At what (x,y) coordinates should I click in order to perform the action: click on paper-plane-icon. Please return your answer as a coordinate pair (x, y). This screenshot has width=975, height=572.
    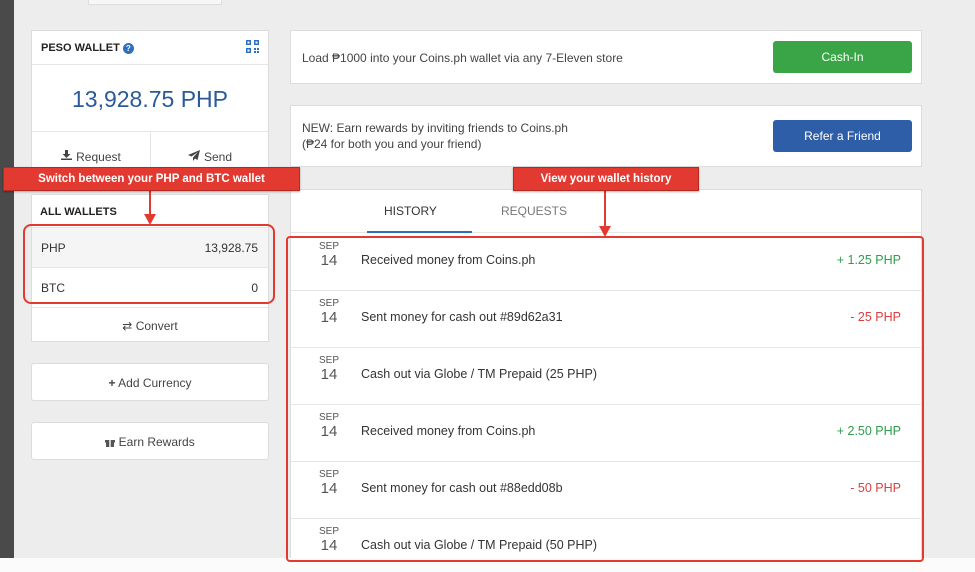
    Looking at the image, I should click on (193, 156).